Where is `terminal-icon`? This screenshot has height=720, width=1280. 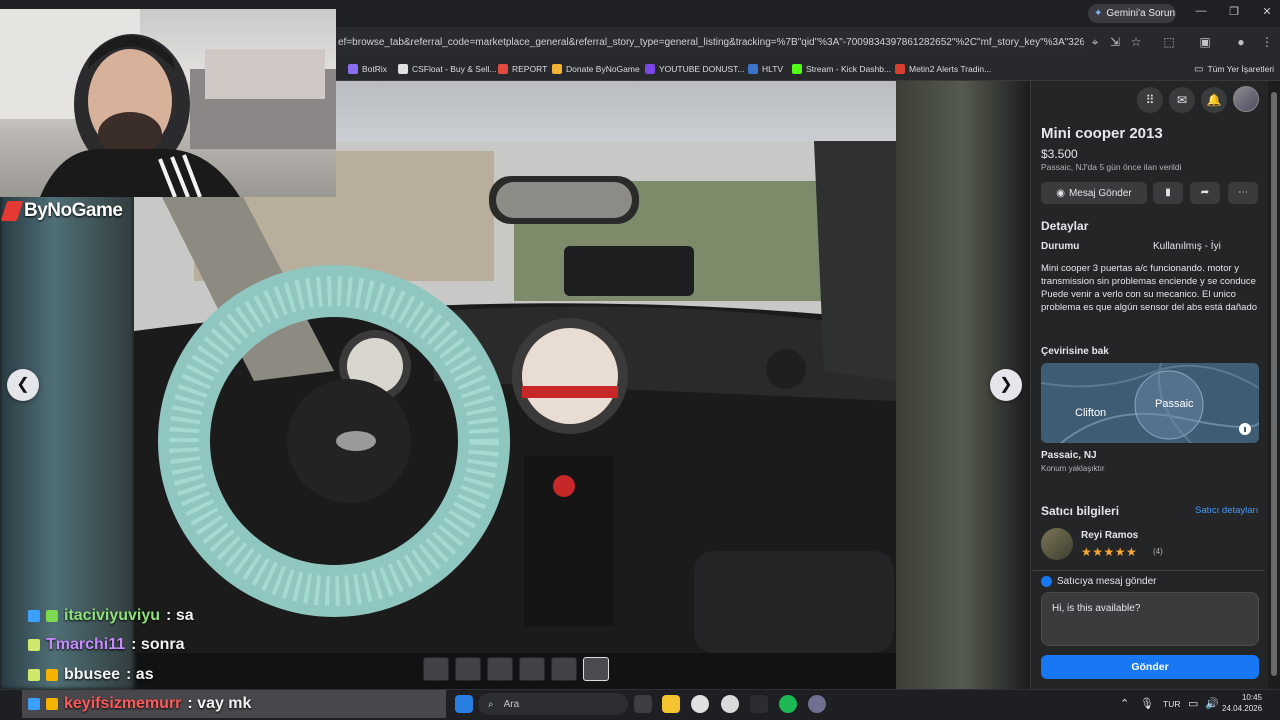 terminal-icon is located at coordinates (759, 704).